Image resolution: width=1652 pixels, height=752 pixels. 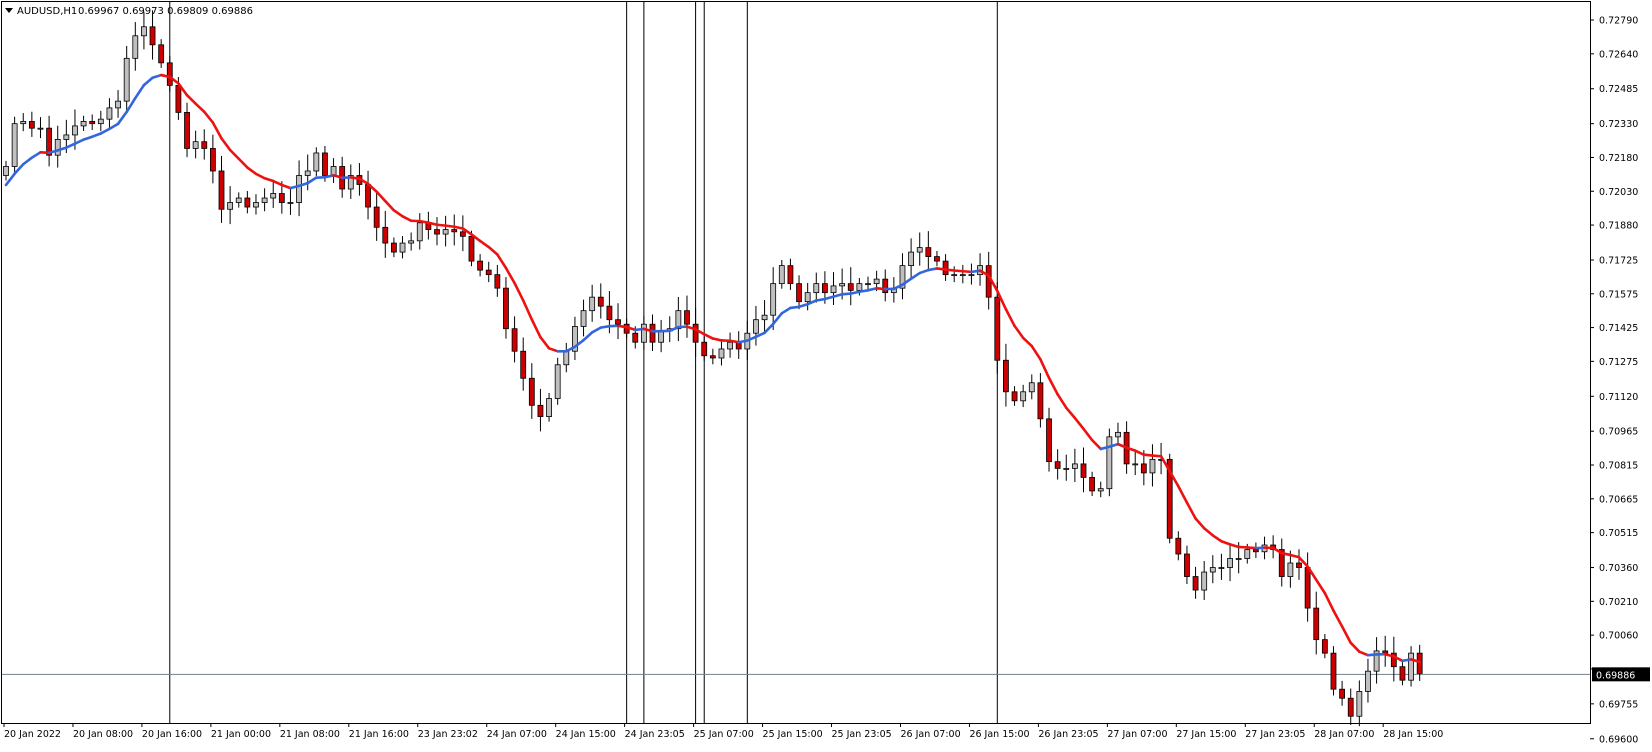 I want to click on x-tick-label: 23 Jan 23:02, so click(x=448, y=734).